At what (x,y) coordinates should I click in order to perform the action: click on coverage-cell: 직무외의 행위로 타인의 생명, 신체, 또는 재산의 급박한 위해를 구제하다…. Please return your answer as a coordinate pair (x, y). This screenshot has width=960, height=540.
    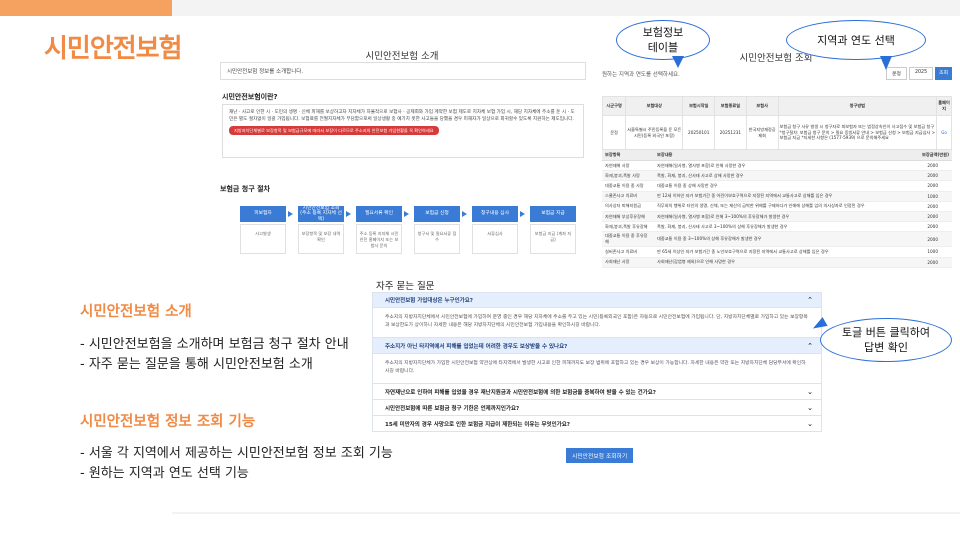
    Looking at the image, I should click on (785, 206).